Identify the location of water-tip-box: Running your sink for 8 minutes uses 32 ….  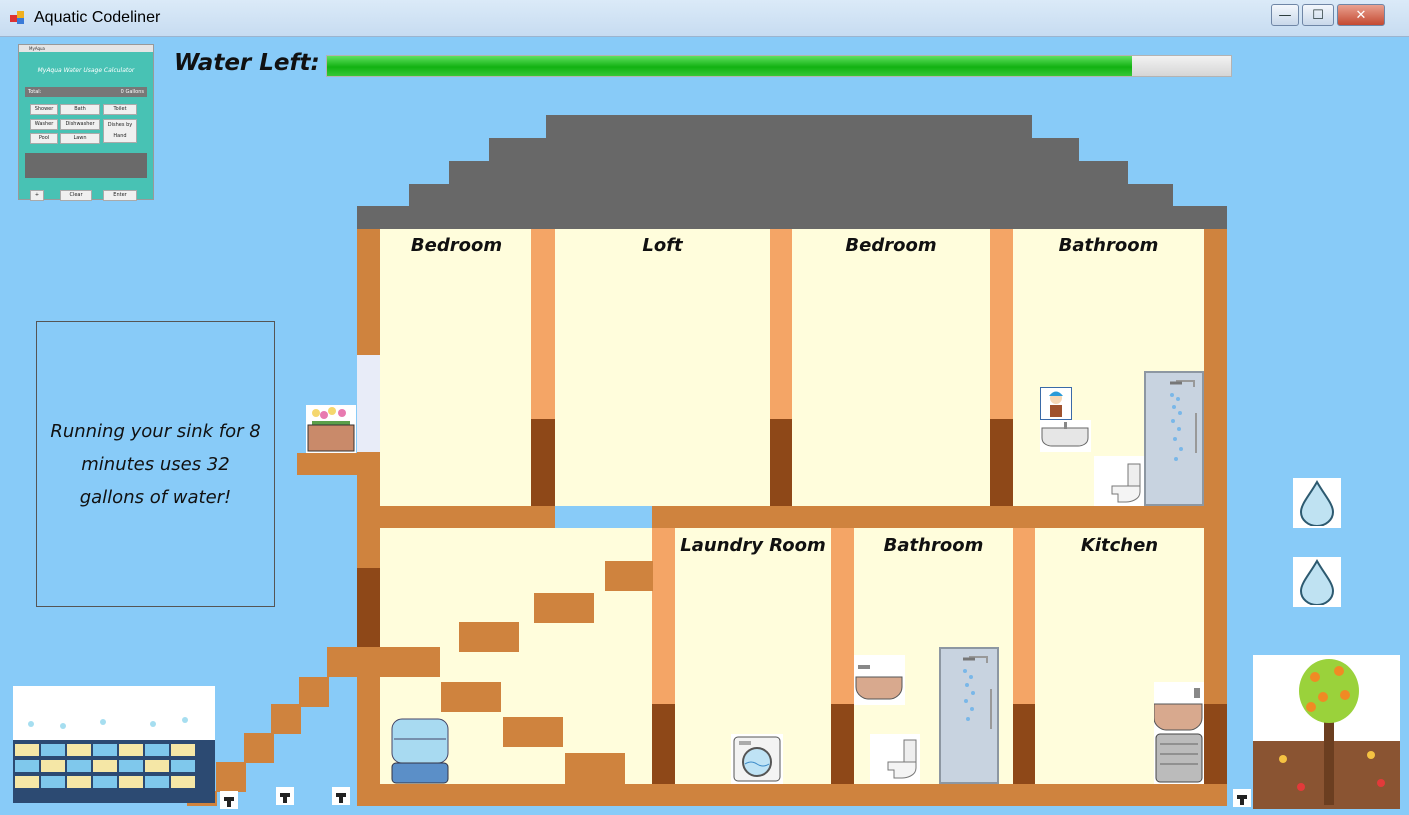
(155, 464).